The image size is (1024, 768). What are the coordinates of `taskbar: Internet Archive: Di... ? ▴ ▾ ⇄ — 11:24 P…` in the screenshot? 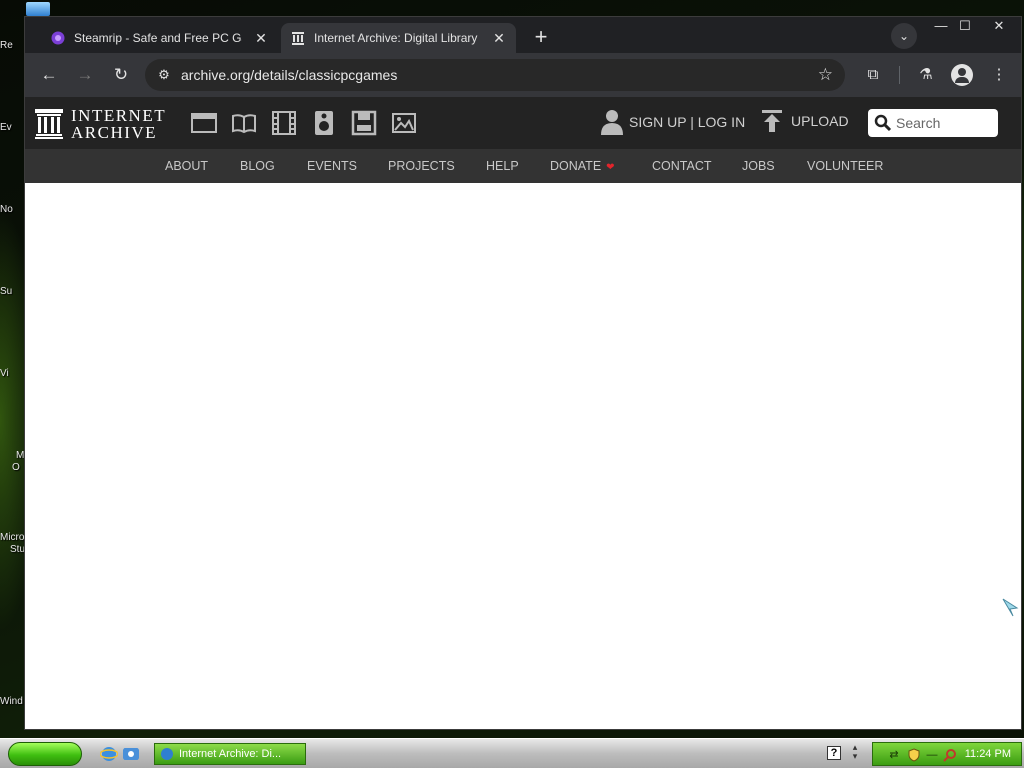 It's located at (512, 753).